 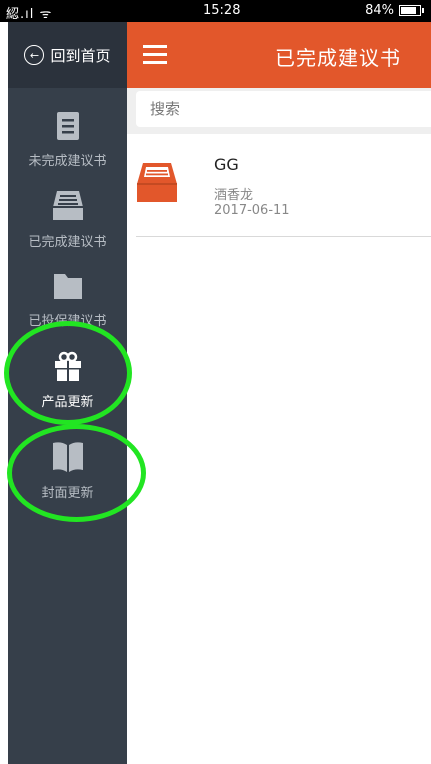 I want to click on inbox-tray-icon, so click(x=157, y=182).